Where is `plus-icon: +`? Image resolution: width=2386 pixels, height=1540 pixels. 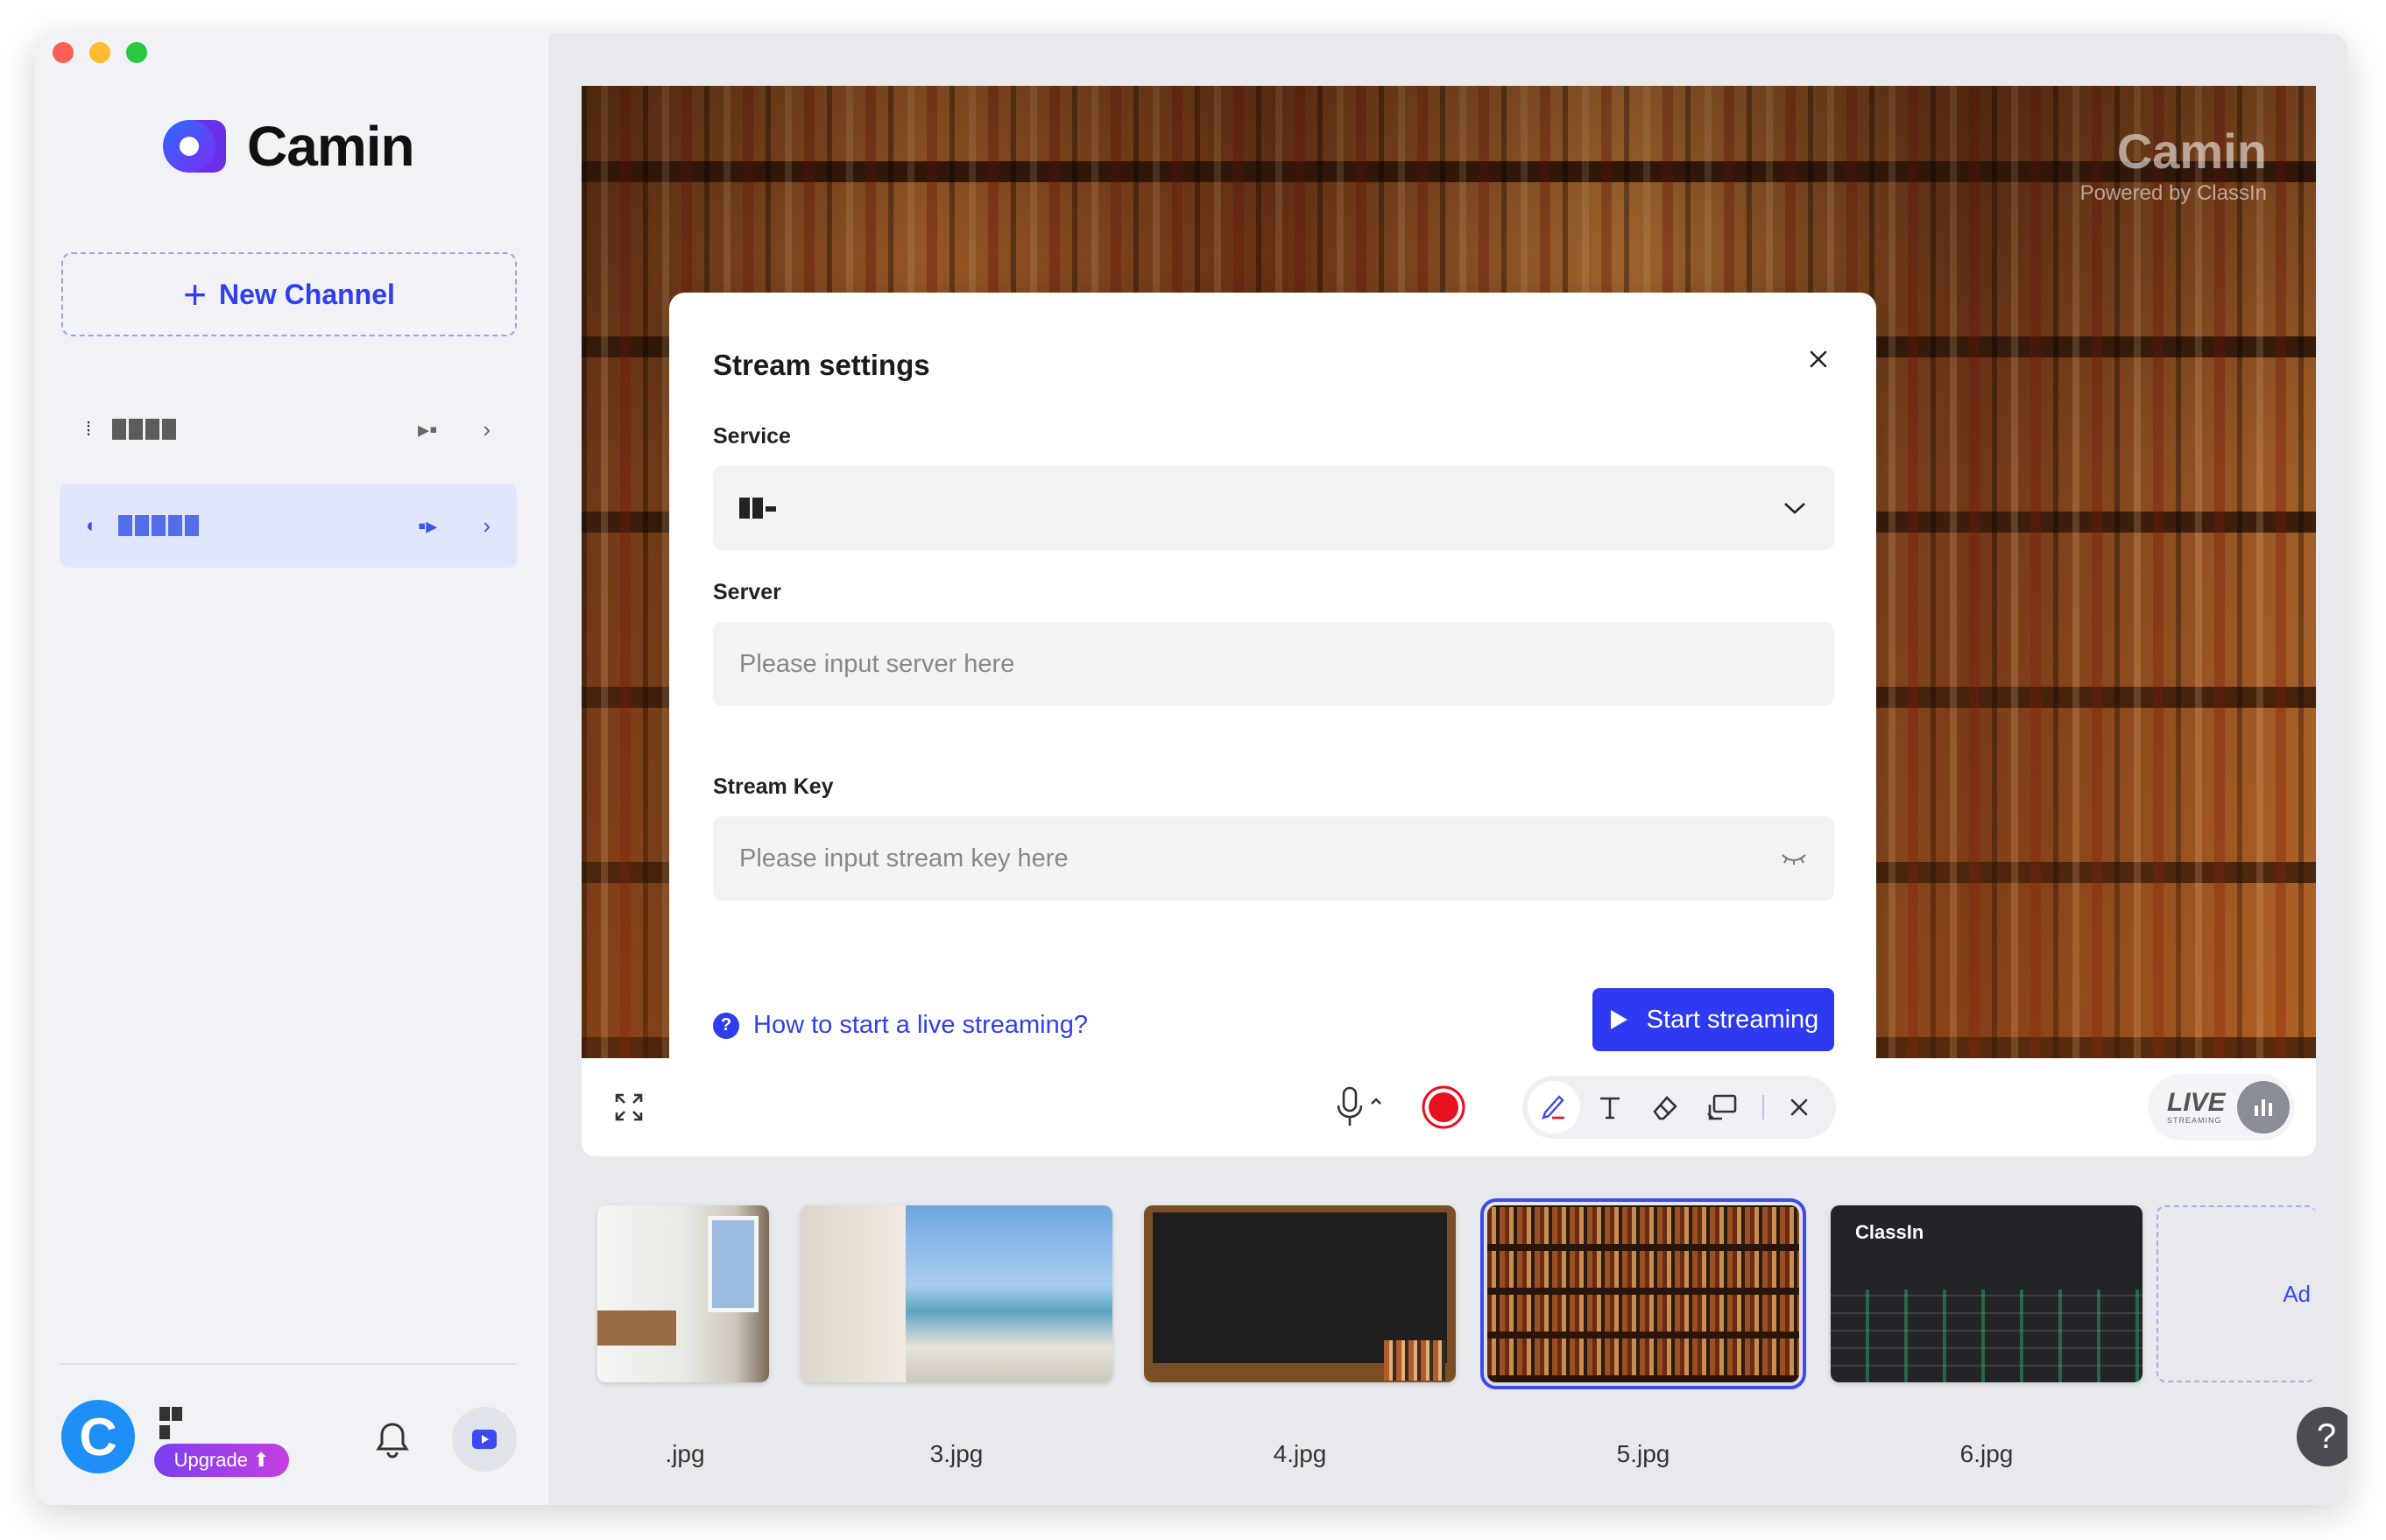
plus-icon: + is located at coordinates (195, 294).